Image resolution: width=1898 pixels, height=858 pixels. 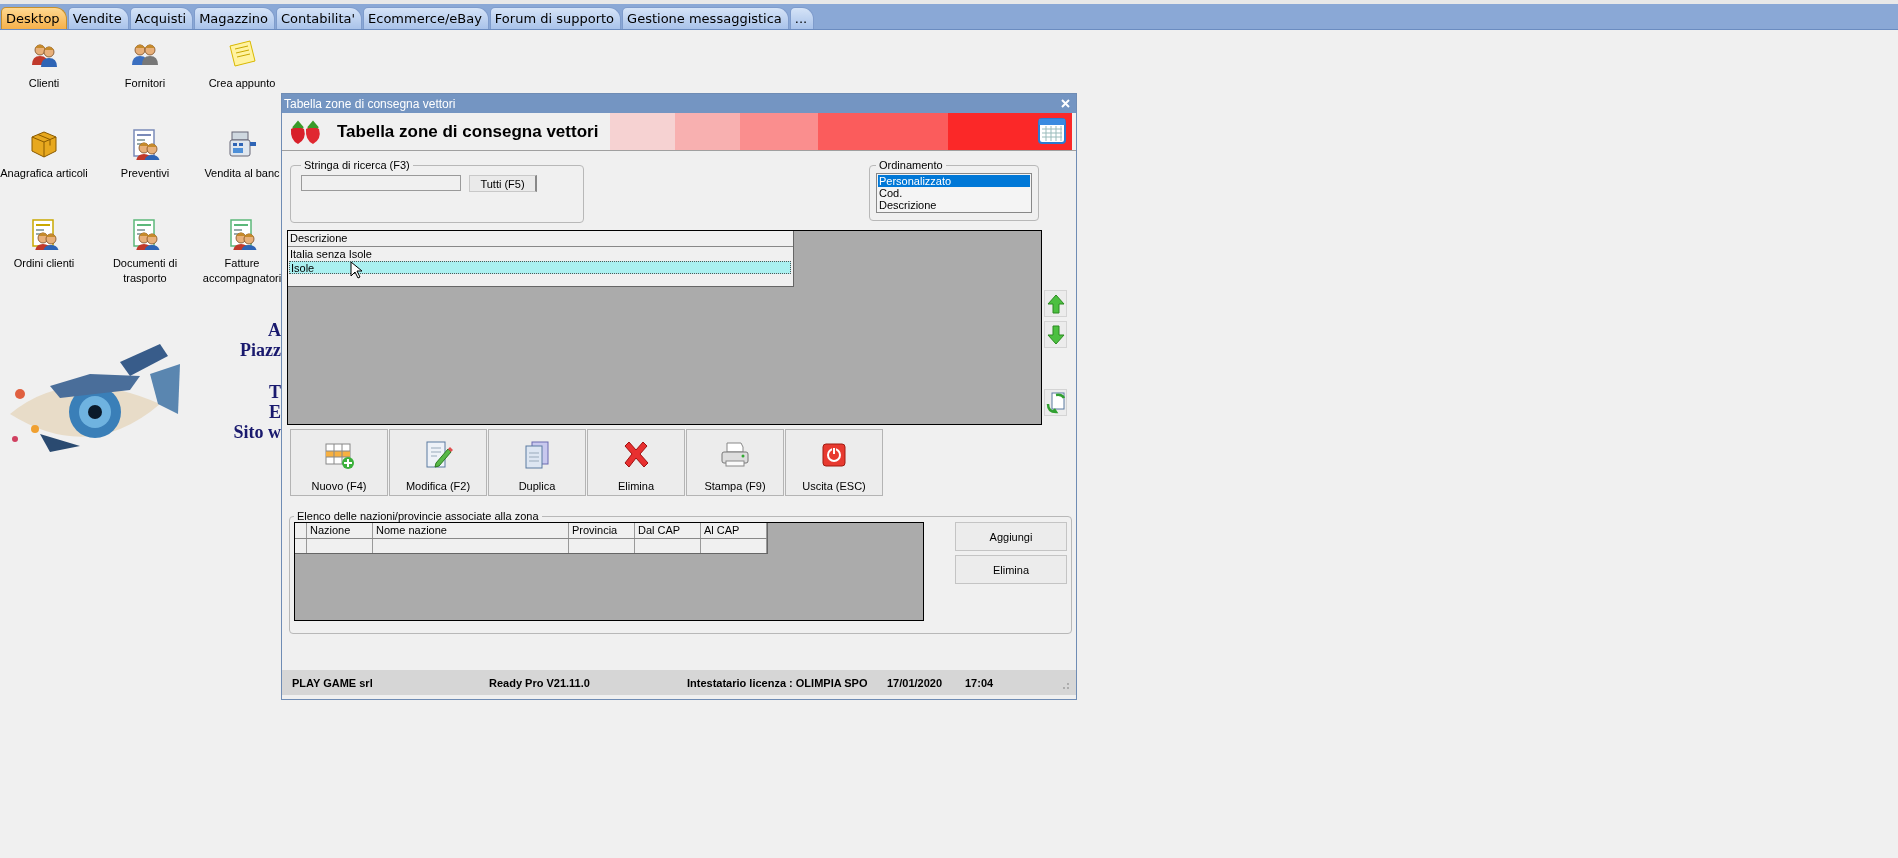 I want to click on table-cell-text: Italia senza Isole, so click(x=330, y=254).